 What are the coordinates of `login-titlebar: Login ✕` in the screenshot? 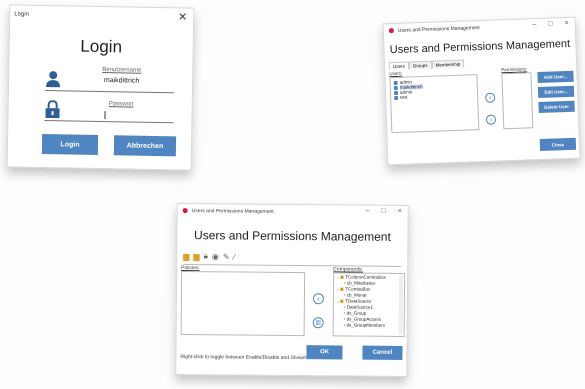 It's located at (101, 17).